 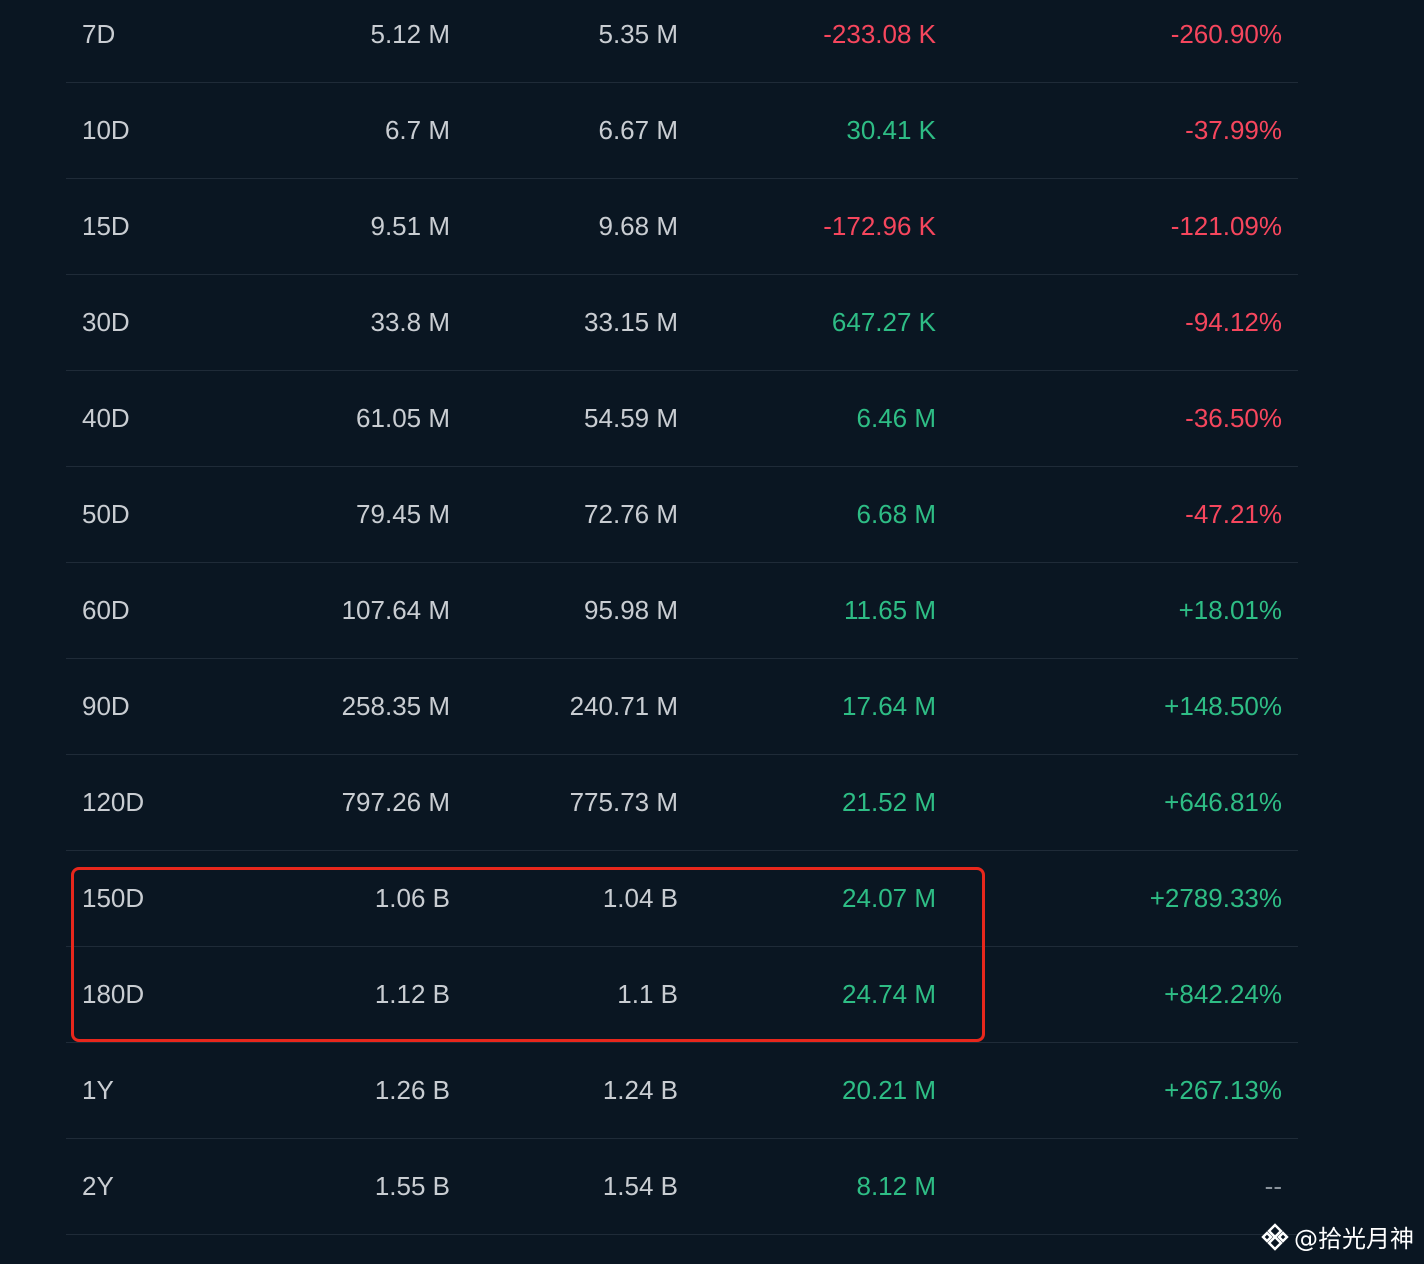 What do you see at coordinates (631, 322) in the screenshot?
I see `value-b-cell: 33.15 M` at bounding box center [631, 322].